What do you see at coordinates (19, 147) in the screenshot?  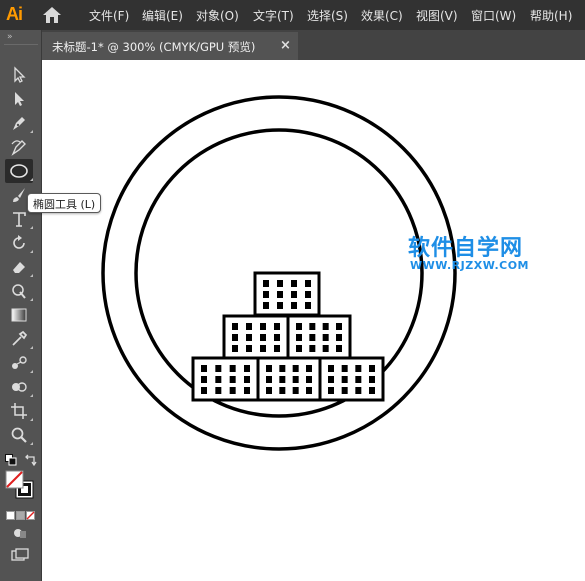 I see `curvature-tool-icon` at bounding box center [19, 147].